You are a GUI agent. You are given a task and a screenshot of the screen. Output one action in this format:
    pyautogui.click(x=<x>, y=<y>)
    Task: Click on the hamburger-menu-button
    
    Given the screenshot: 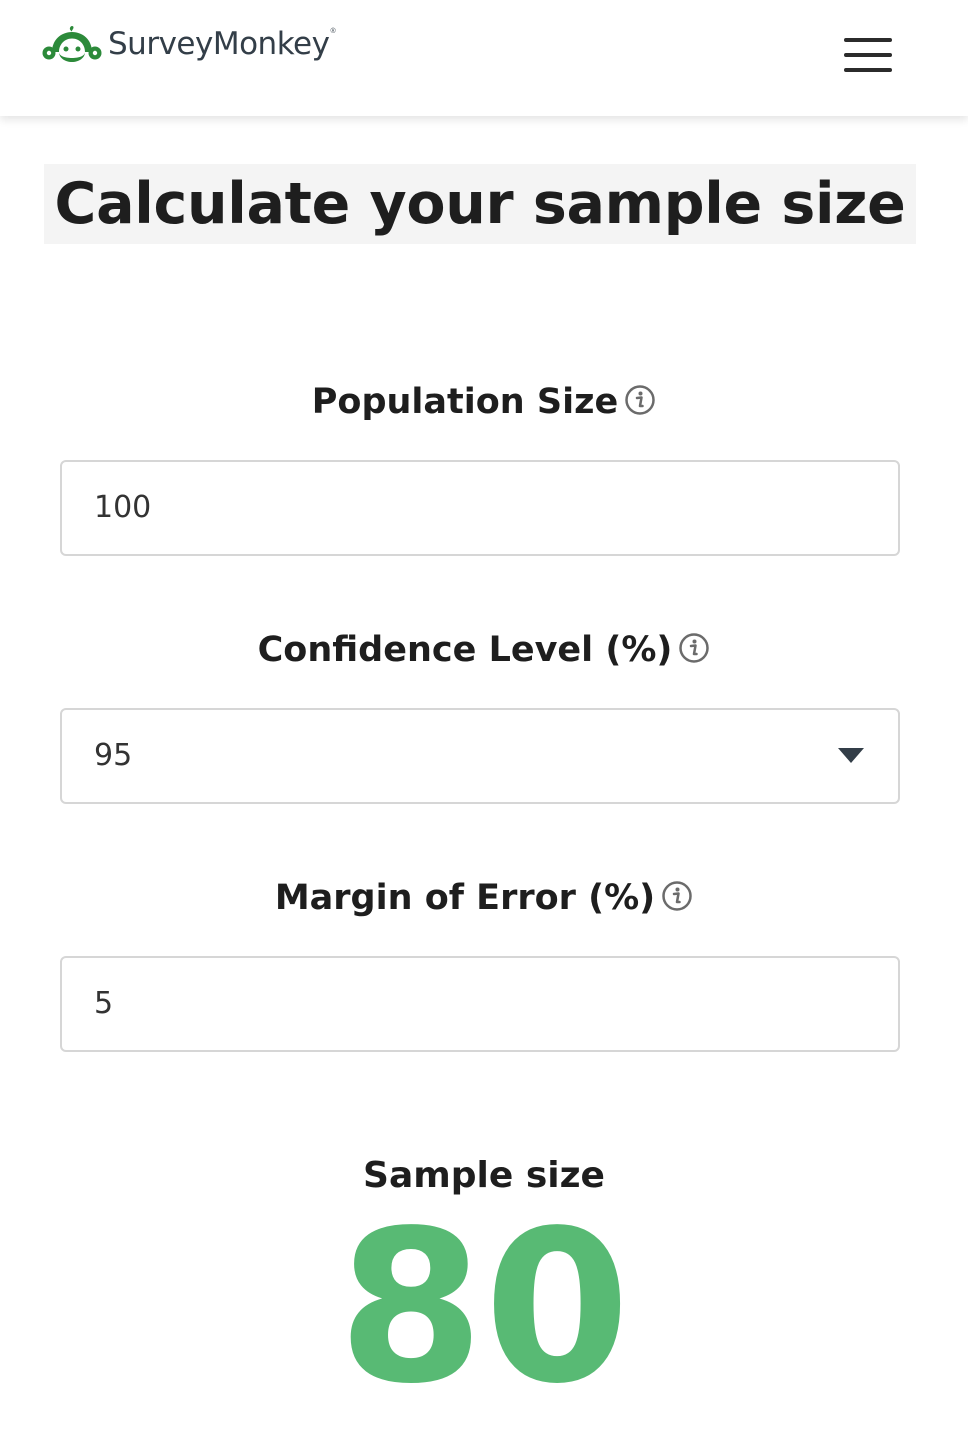 What is the action you would take?
    pyautogui.click(x=868, y=56)
    